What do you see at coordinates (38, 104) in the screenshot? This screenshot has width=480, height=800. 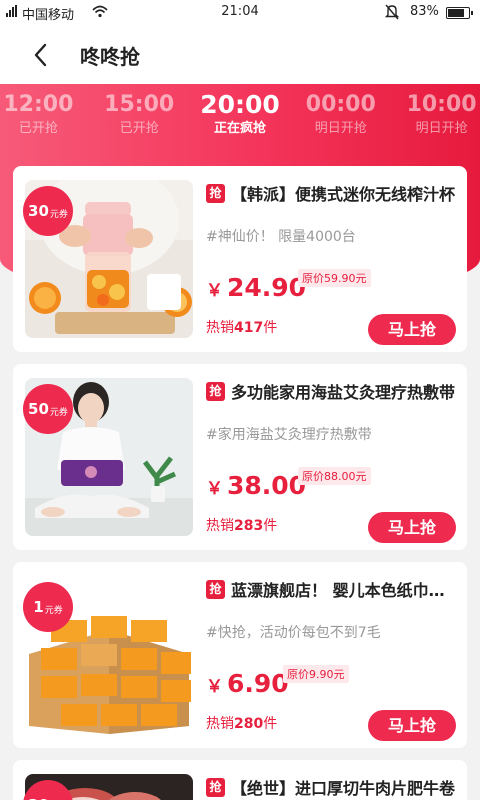 I see `slot-time: 12:00` at bounding box center [38, 104].